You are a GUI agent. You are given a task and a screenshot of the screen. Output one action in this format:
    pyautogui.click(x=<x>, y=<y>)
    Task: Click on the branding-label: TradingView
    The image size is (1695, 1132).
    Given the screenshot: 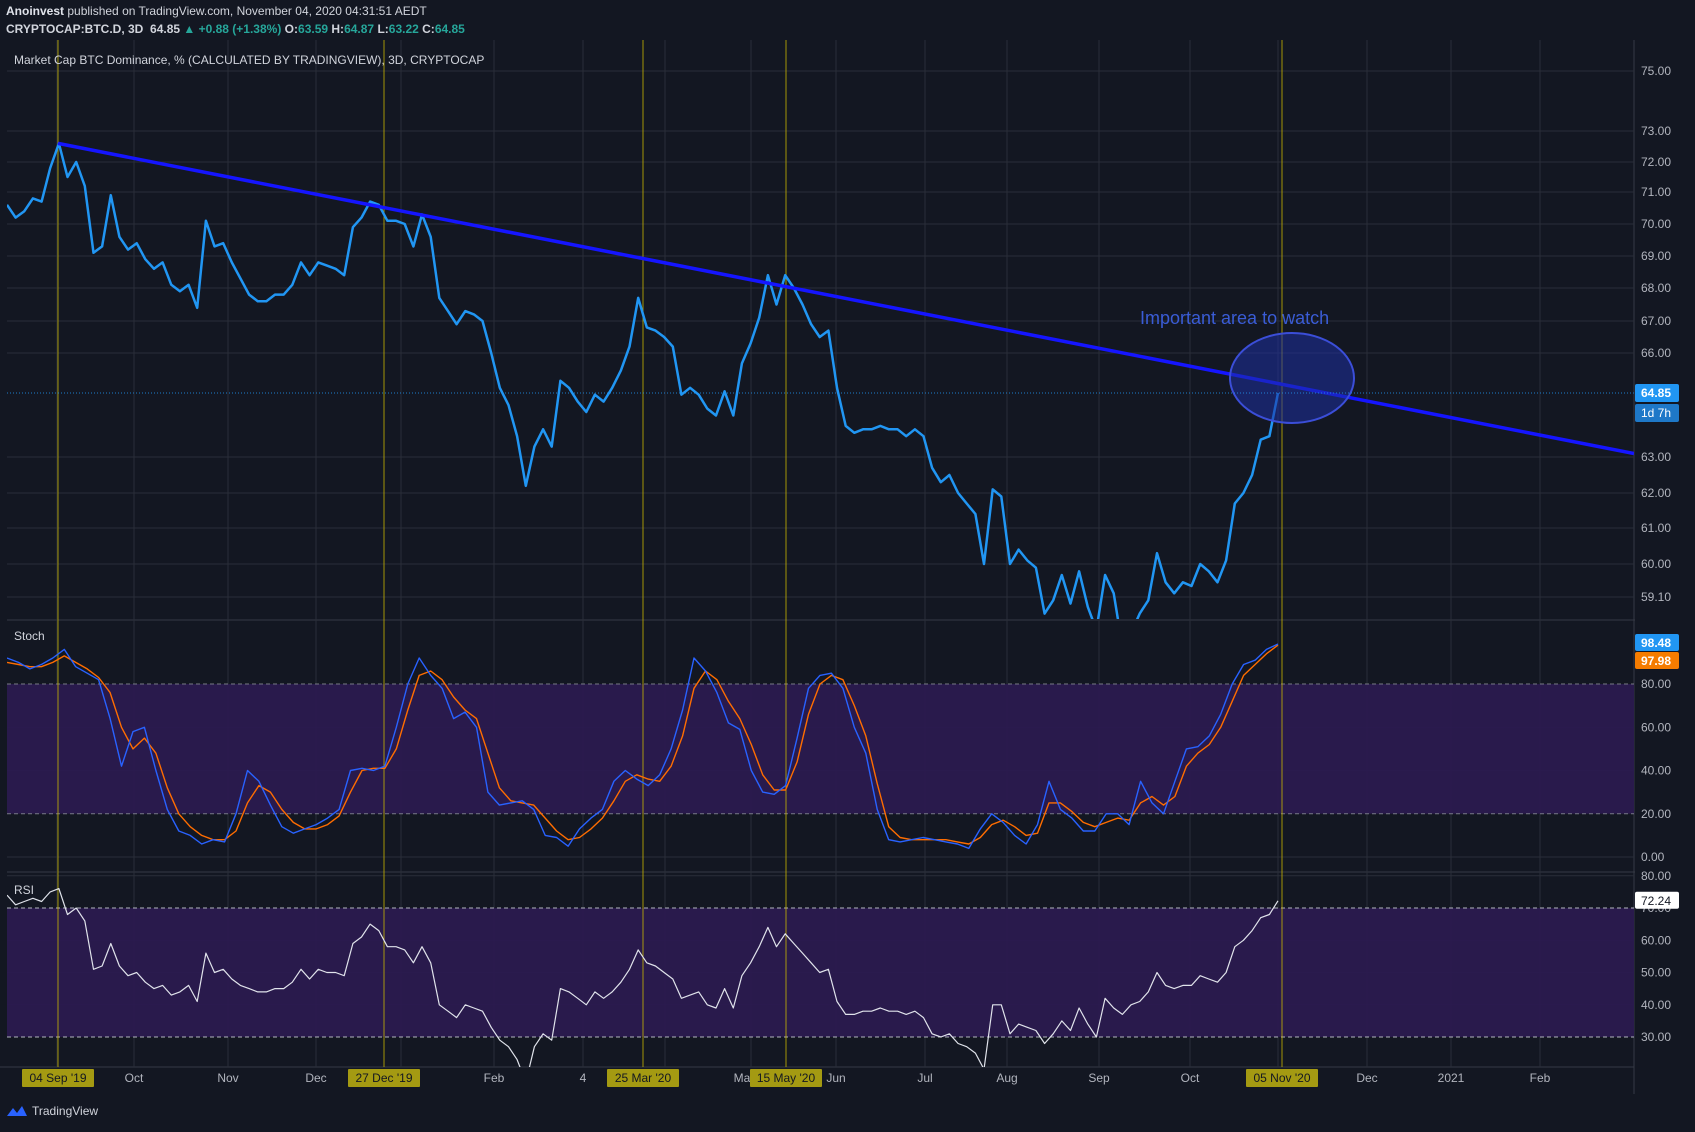 What is the action you would take?
    pyautogui.click(x=65, y=1111)
    